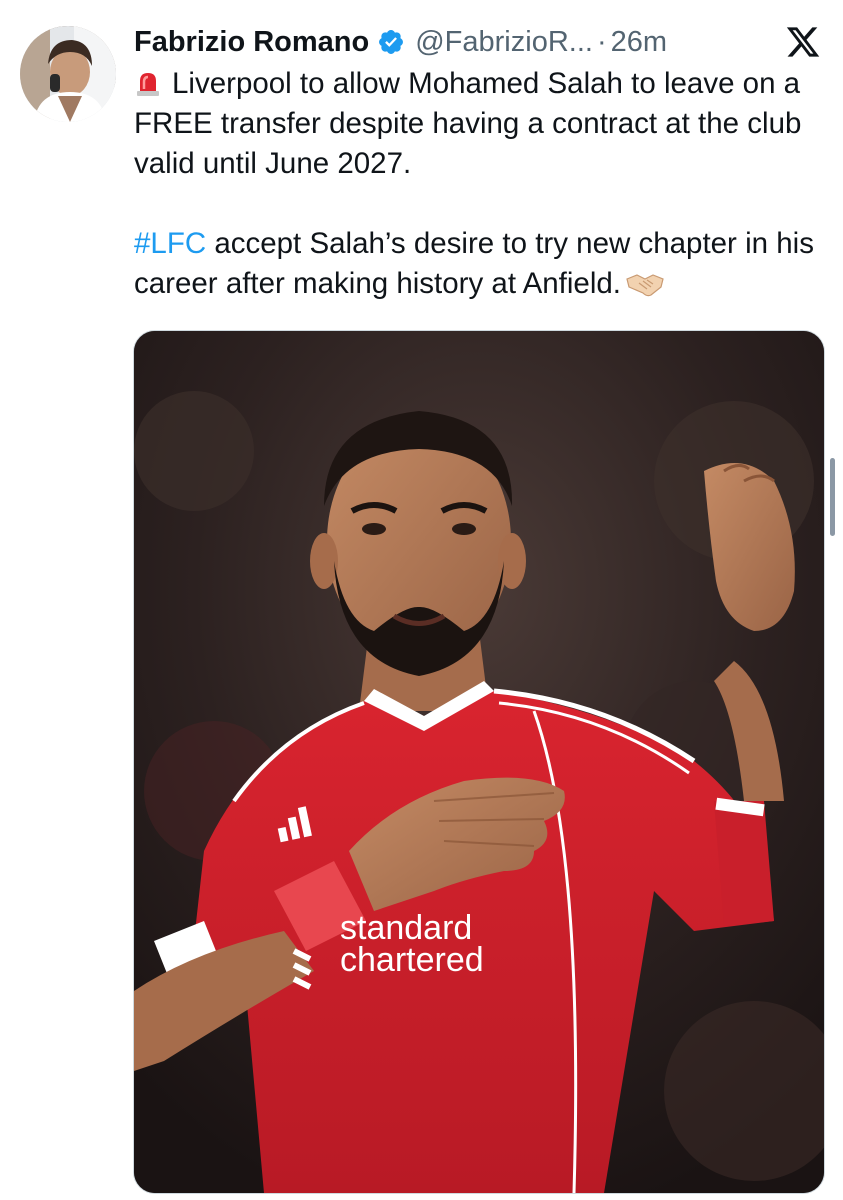 The height and width of the screenshot is (1200, 843). What do you see at coordinates (639, 42) in the screenshot?
I see `timestamp: 26m` at bounding box center [639, 42].